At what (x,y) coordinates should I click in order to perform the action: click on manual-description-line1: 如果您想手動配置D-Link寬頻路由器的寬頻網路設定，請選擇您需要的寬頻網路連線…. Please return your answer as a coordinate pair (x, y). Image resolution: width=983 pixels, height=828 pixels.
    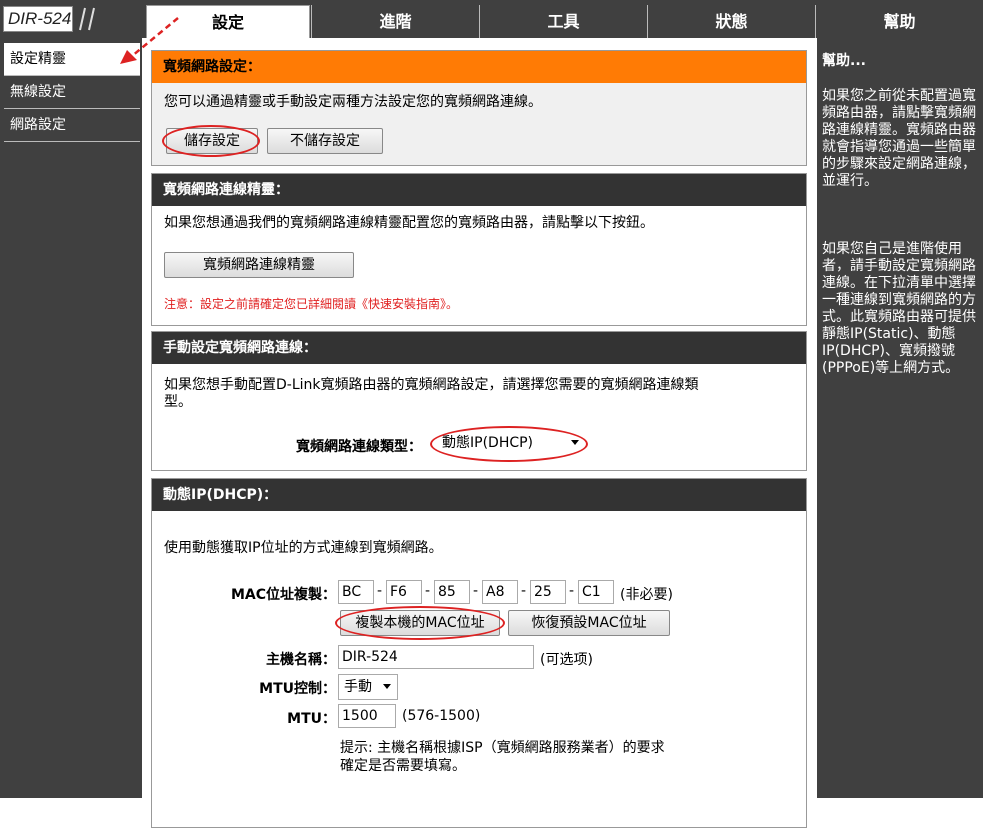
    Looking at the image, I should click on (431, 385).